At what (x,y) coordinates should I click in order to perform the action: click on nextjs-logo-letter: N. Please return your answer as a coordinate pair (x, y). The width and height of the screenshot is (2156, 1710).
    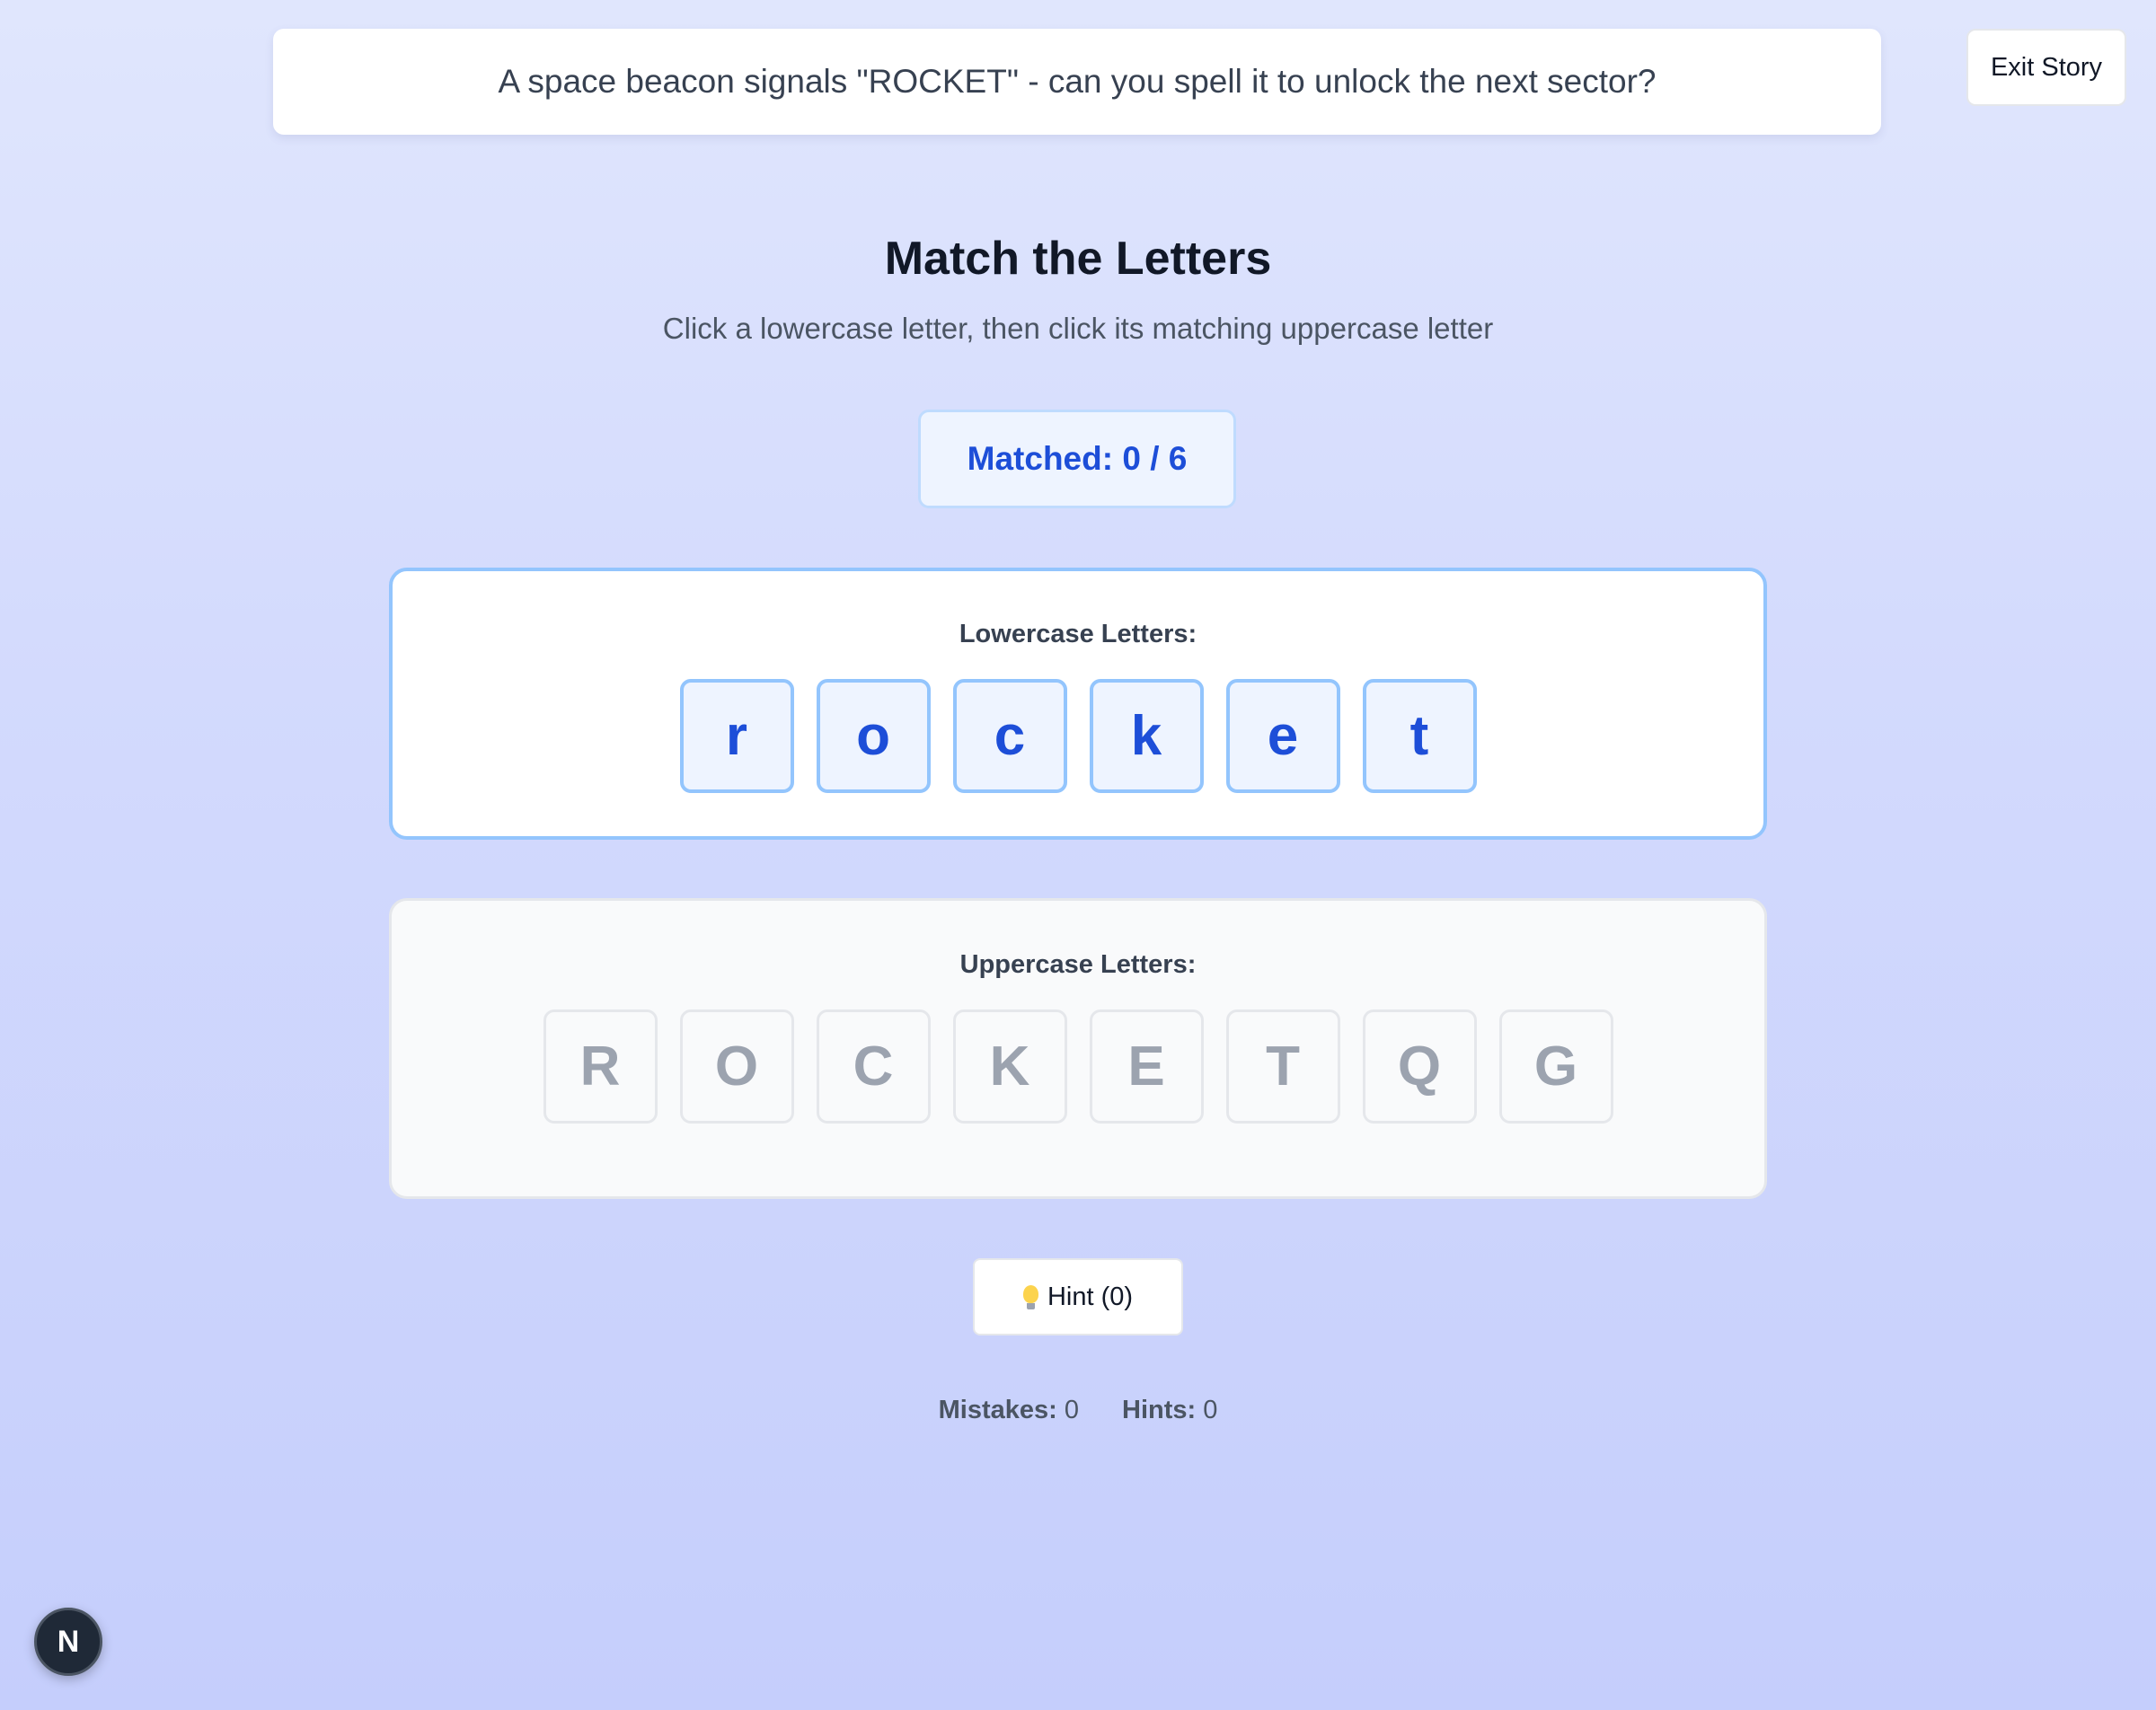
    Looking at the image, I should click on (69, 1642).